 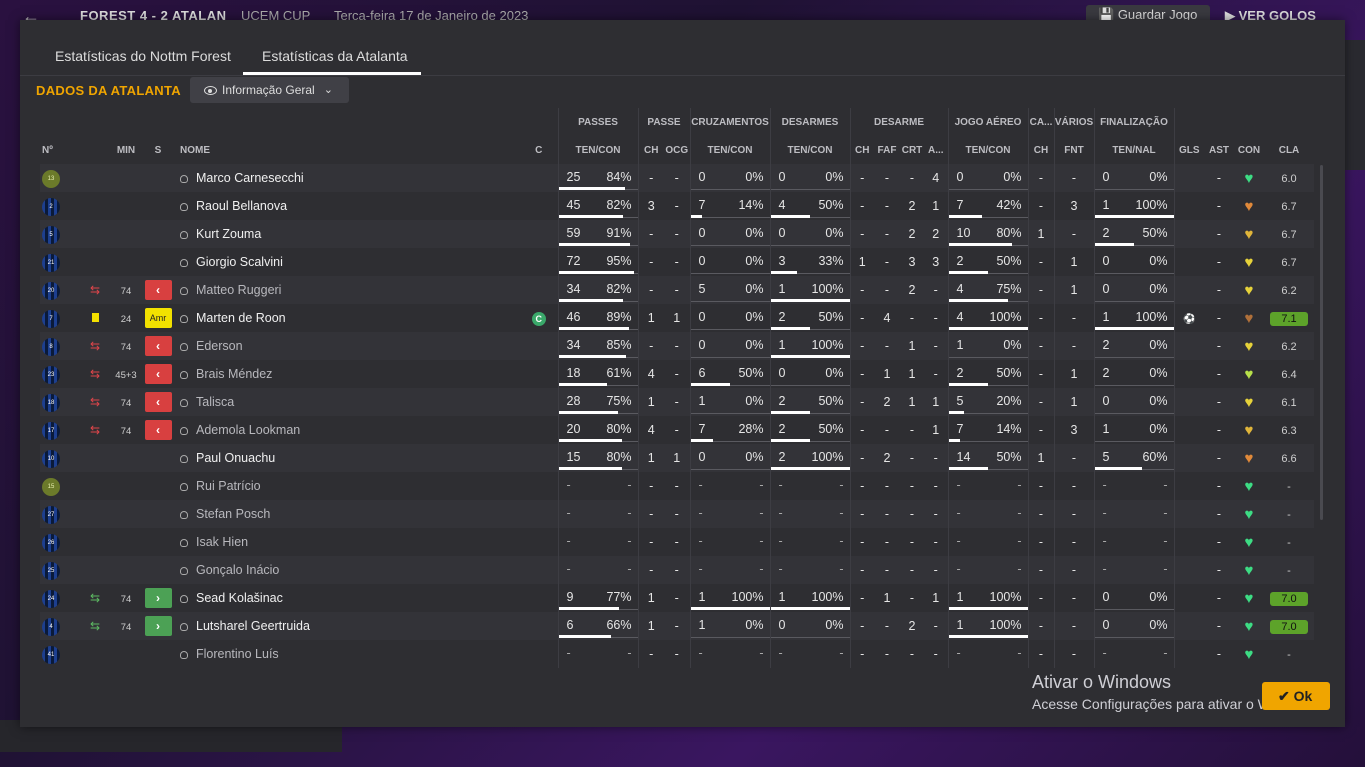 I want to click on stat-bar-track, so click(x=729, y=273).